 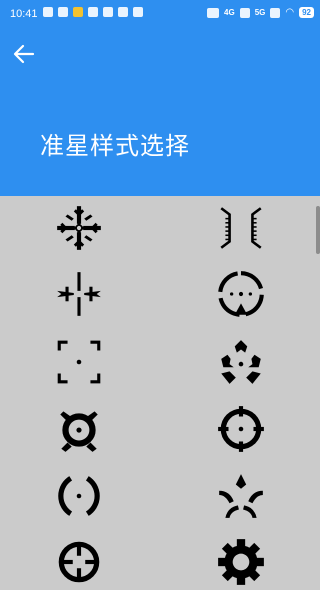 I want to click on wifi-icon: ◠, so click(x=290, y=12).